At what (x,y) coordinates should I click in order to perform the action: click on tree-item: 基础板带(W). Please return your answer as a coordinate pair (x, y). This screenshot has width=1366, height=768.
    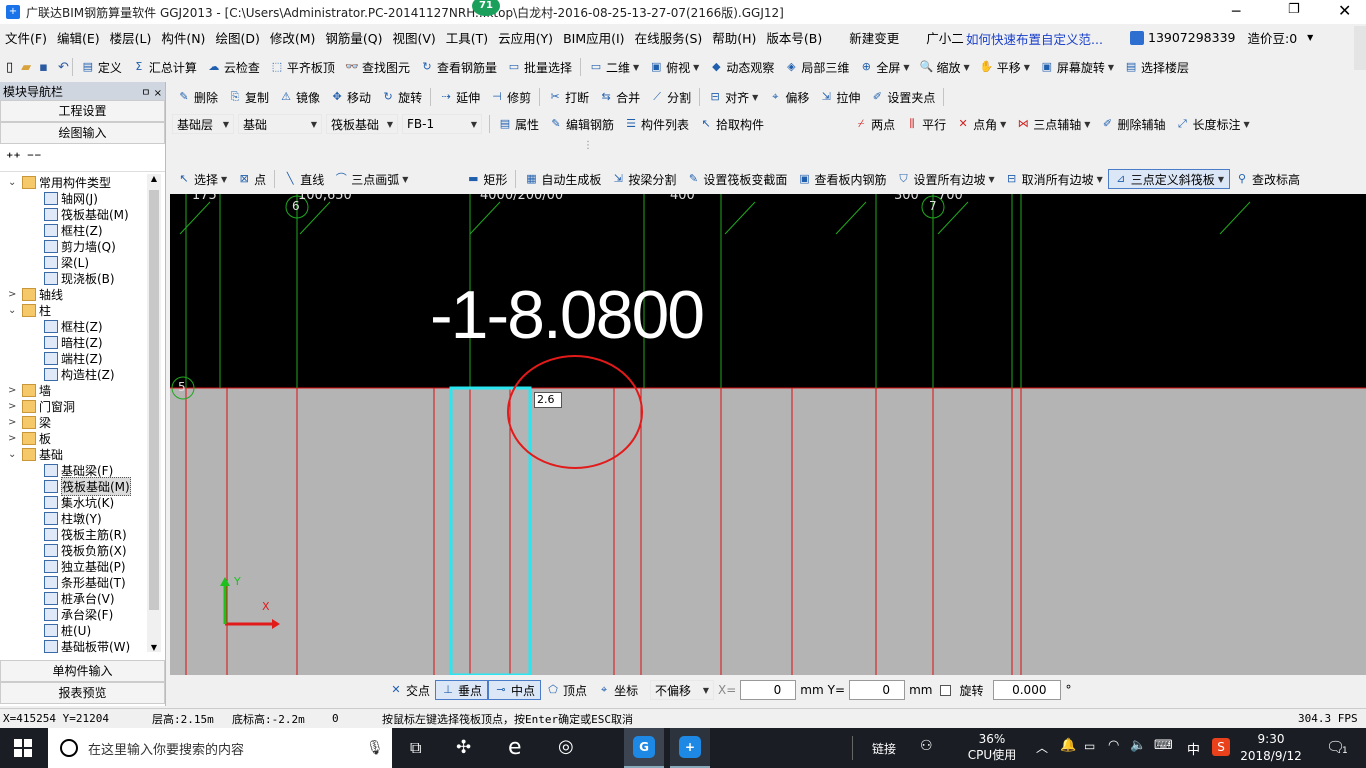
    Looking at the image, I should click on (75, 646).